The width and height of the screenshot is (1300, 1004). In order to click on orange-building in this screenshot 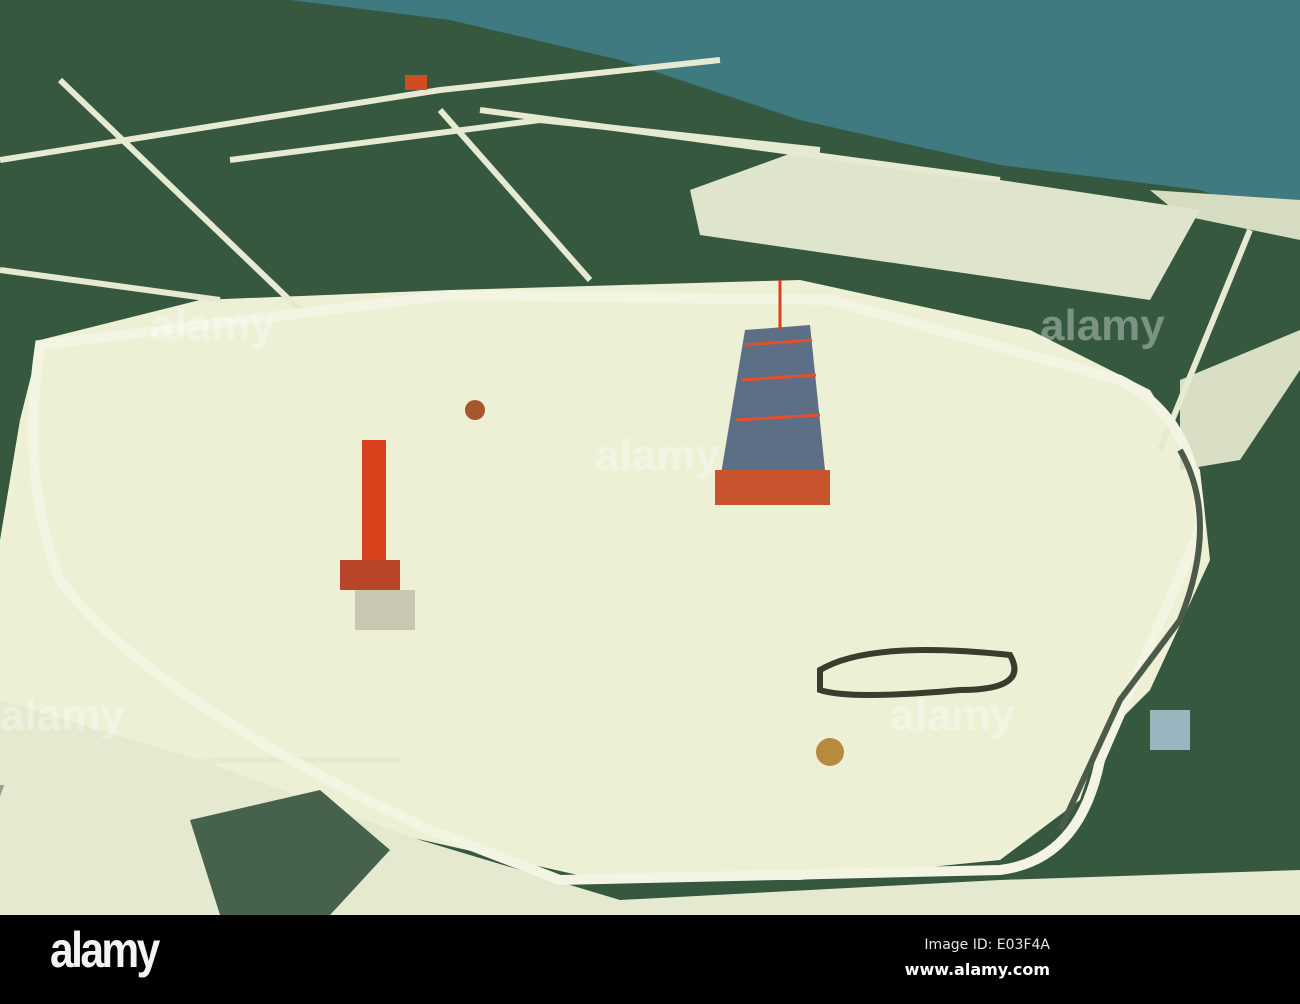, I will do `click(416, 82)`.